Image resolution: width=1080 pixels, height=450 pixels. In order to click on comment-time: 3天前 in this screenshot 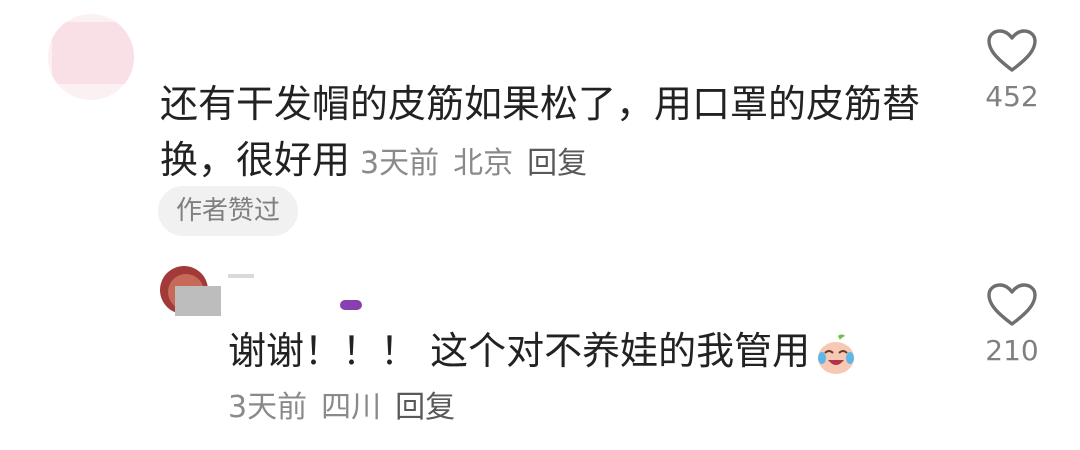, I will do `click(400, 163)`.